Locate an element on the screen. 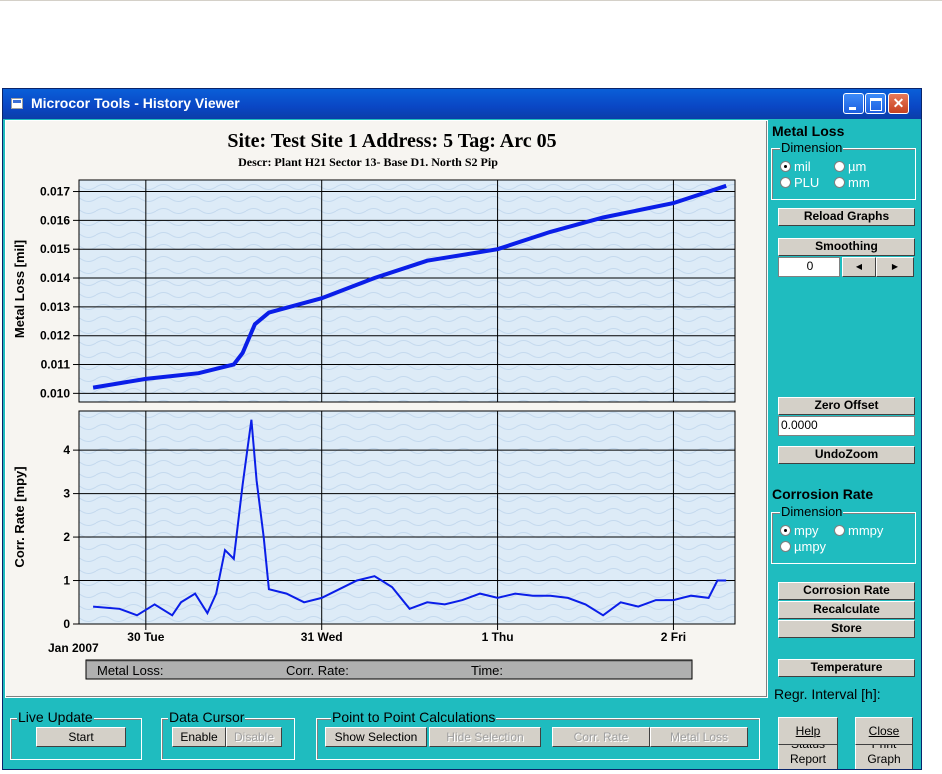 The height and width of the screenshot is (774, 942). metal-loss-tick-label: 0.017 is located at coordinates (55, 192).